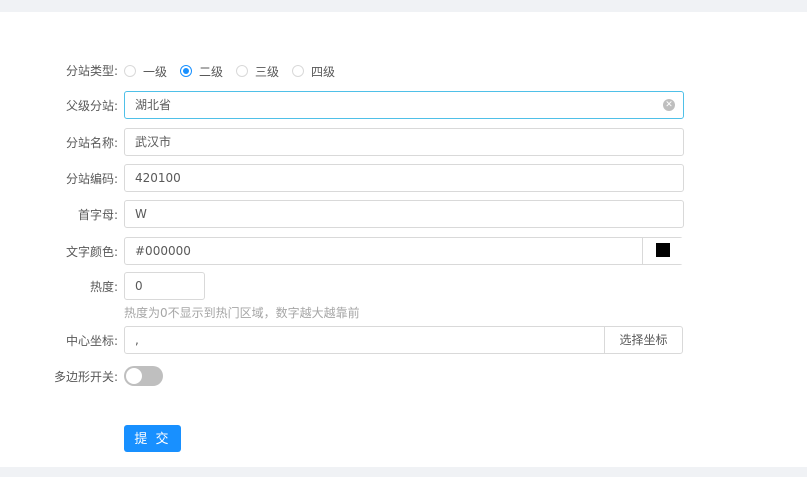 Image resolution: width=807 pixels, height=477 pixels. I want to click on type-radio-group: 一级 二级 三级 四级, so click(236, 71).